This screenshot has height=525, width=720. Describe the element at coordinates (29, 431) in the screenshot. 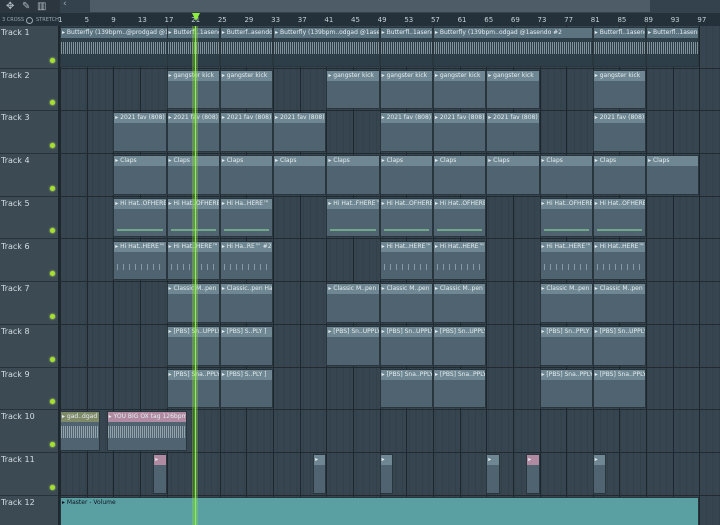

I see `track-header: Track 10` at that location.